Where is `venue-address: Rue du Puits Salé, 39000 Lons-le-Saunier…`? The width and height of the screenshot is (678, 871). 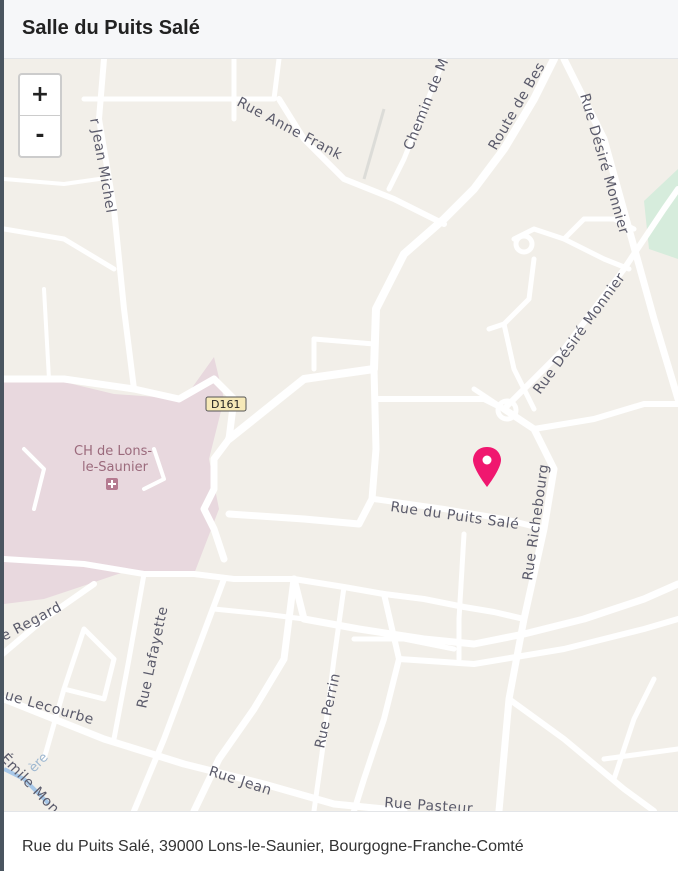 venue-address: Rue du Puits Salé, 39000 Lons-le-Saunier… is located at coordinates (273, 846).